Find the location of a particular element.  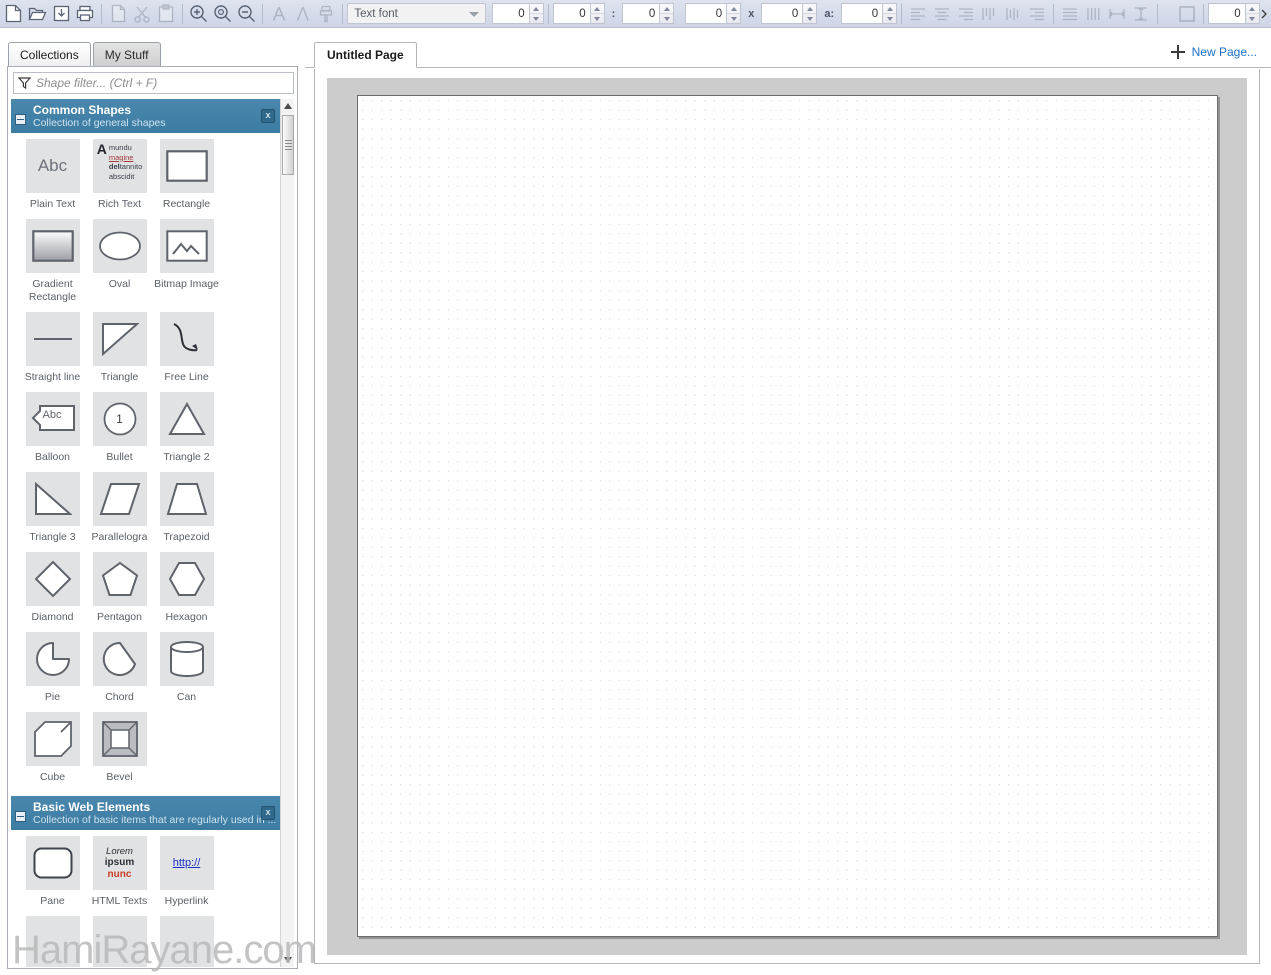

paste-icon is located at coordinates (166, 14).